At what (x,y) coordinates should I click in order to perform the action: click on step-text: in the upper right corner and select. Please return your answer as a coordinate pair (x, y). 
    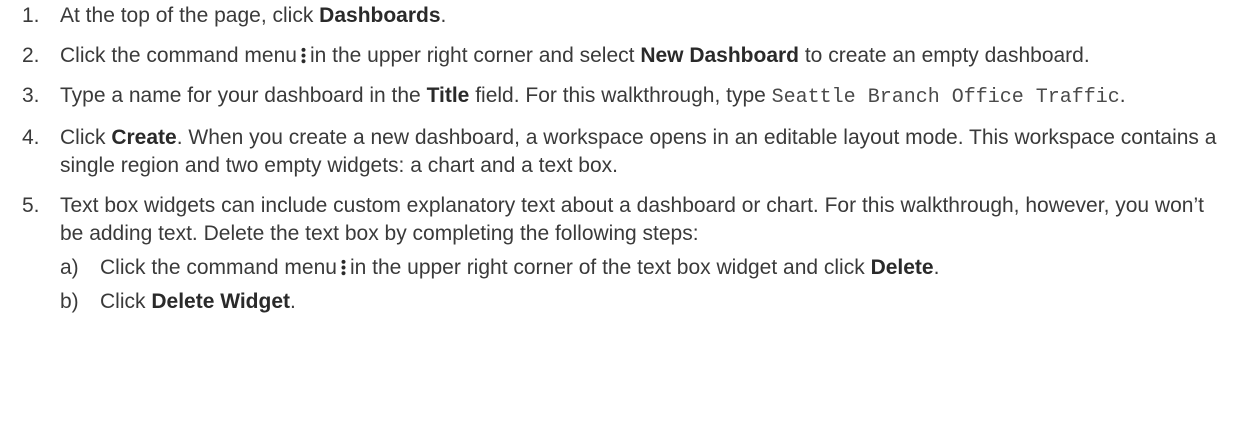
    Looking at the image, I should click on (475, 55).